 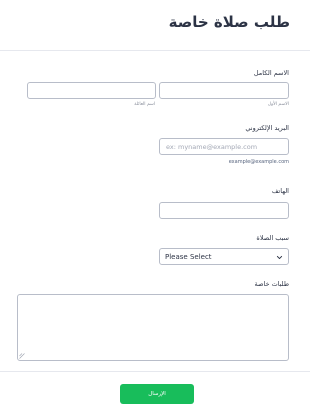 I want to click on first-name-sublabel: الاسم الأول, so click(x=278, y=104).